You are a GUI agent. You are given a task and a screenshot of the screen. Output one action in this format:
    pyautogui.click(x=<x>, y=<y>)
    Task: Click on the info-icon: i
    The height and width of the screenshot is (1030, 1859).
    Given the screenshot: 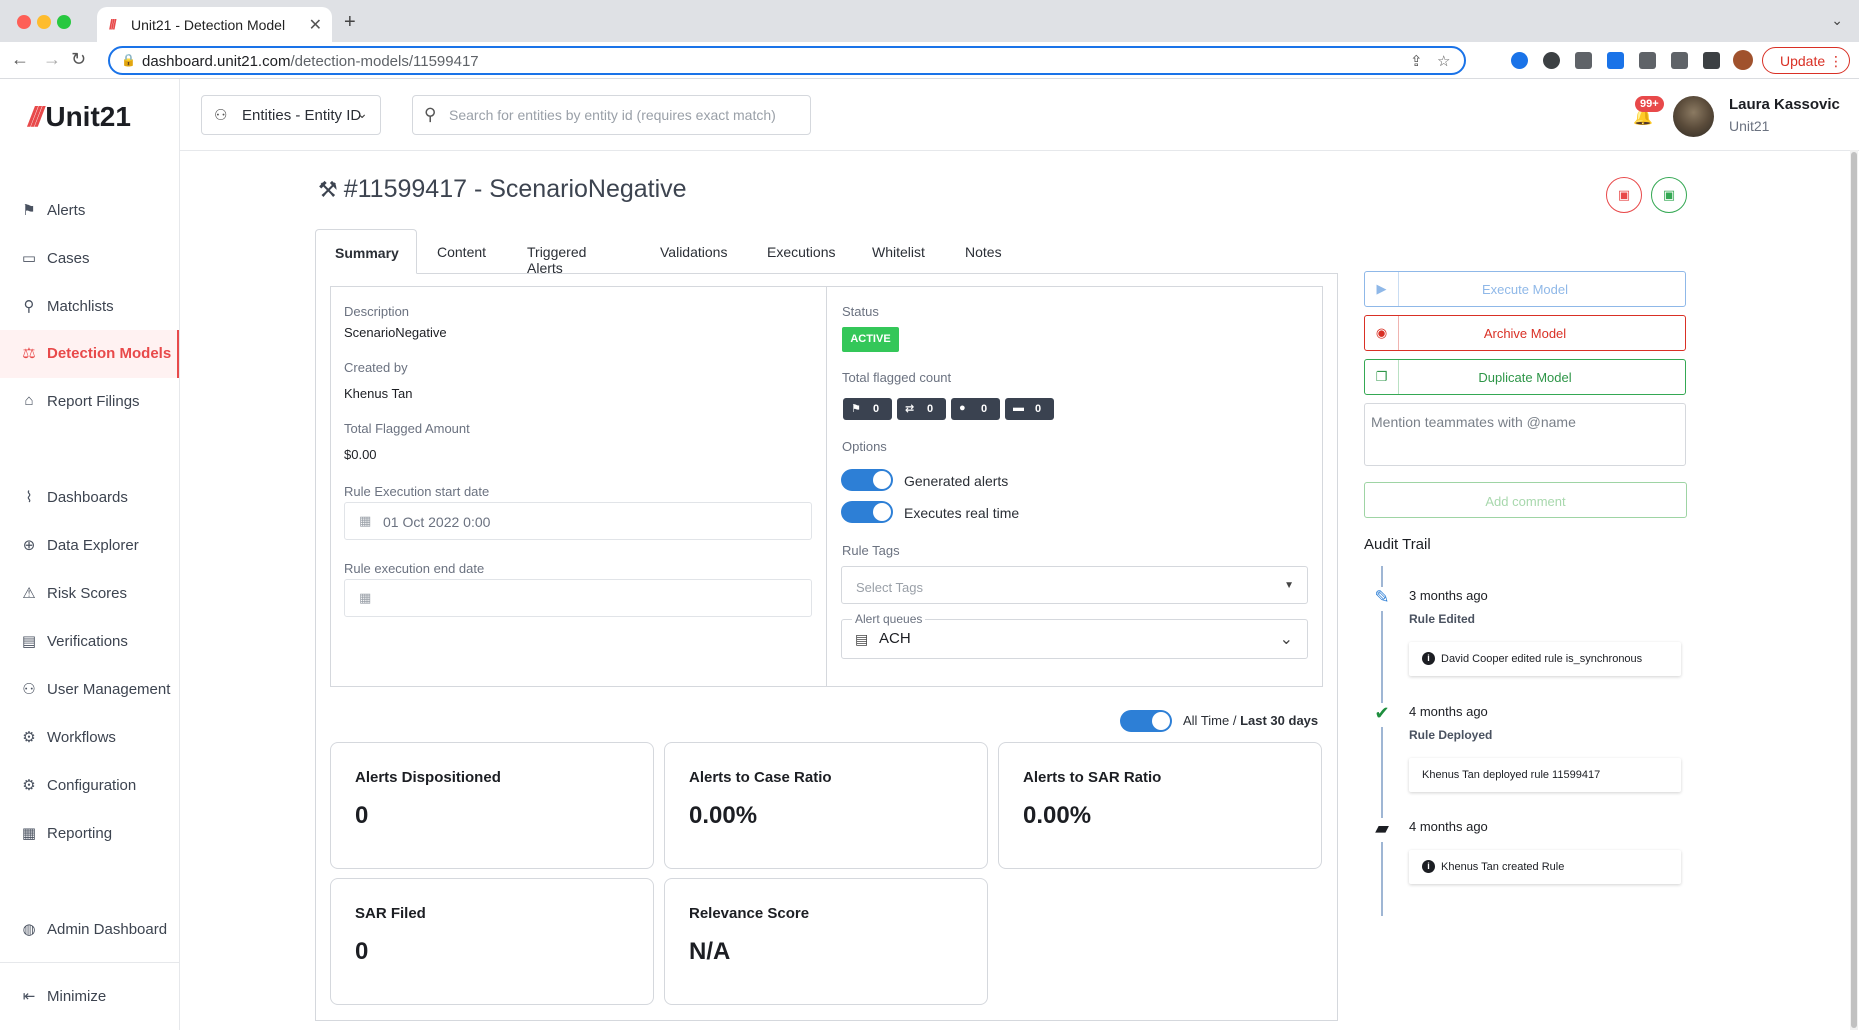 What is the action you would take?
    pyautogui.click(x=1428, y=866)
    